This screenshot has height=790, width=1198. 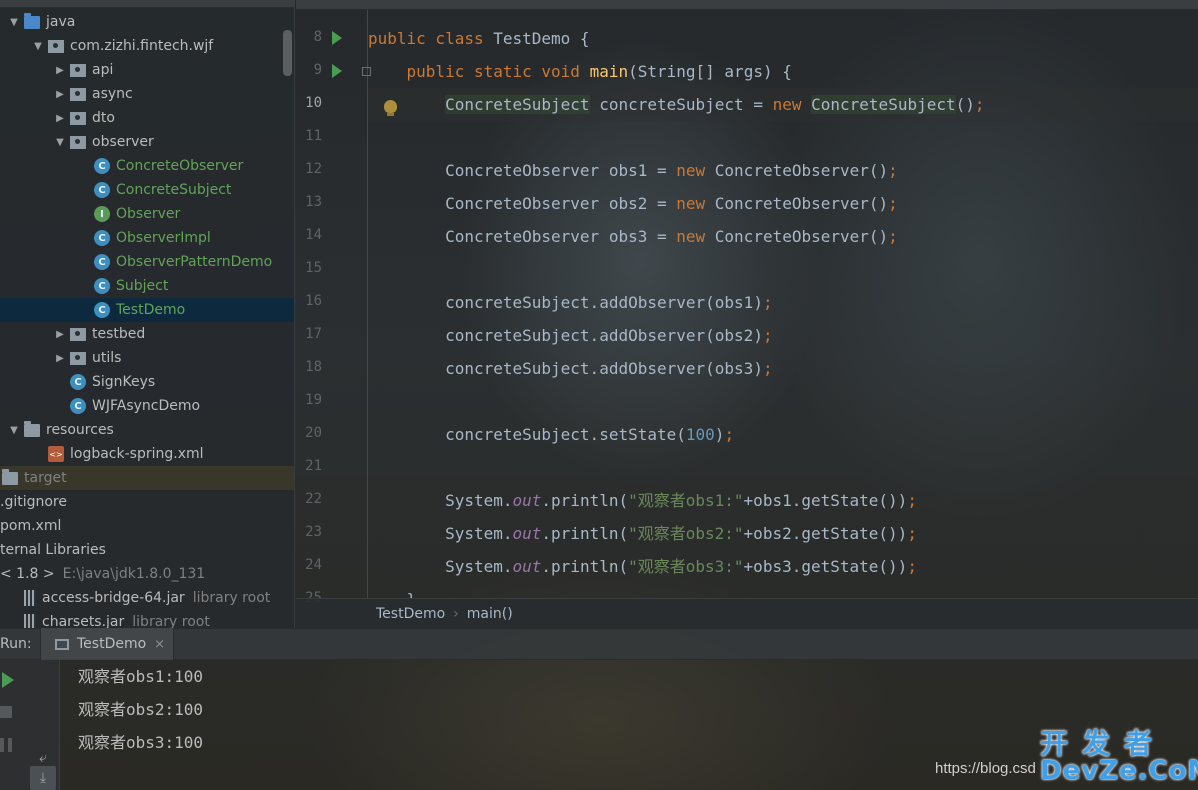 What do you see at coordinates (883, 104) in the screenshot?
I see `code-token: ConcreteSubject` at bounding box center [883, 104].